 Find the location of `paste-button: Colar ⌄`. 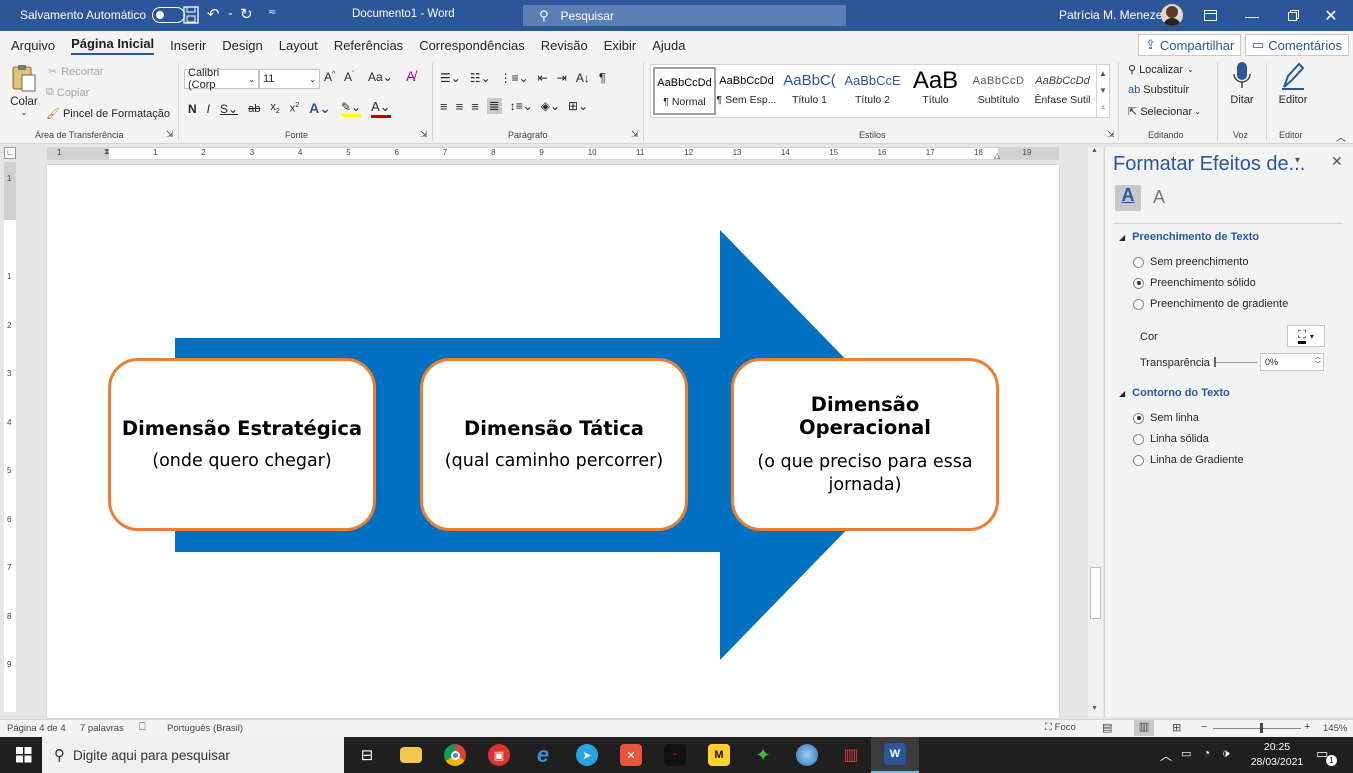

paste-button: Colar ⌄ is located at coordinates (24, 90).